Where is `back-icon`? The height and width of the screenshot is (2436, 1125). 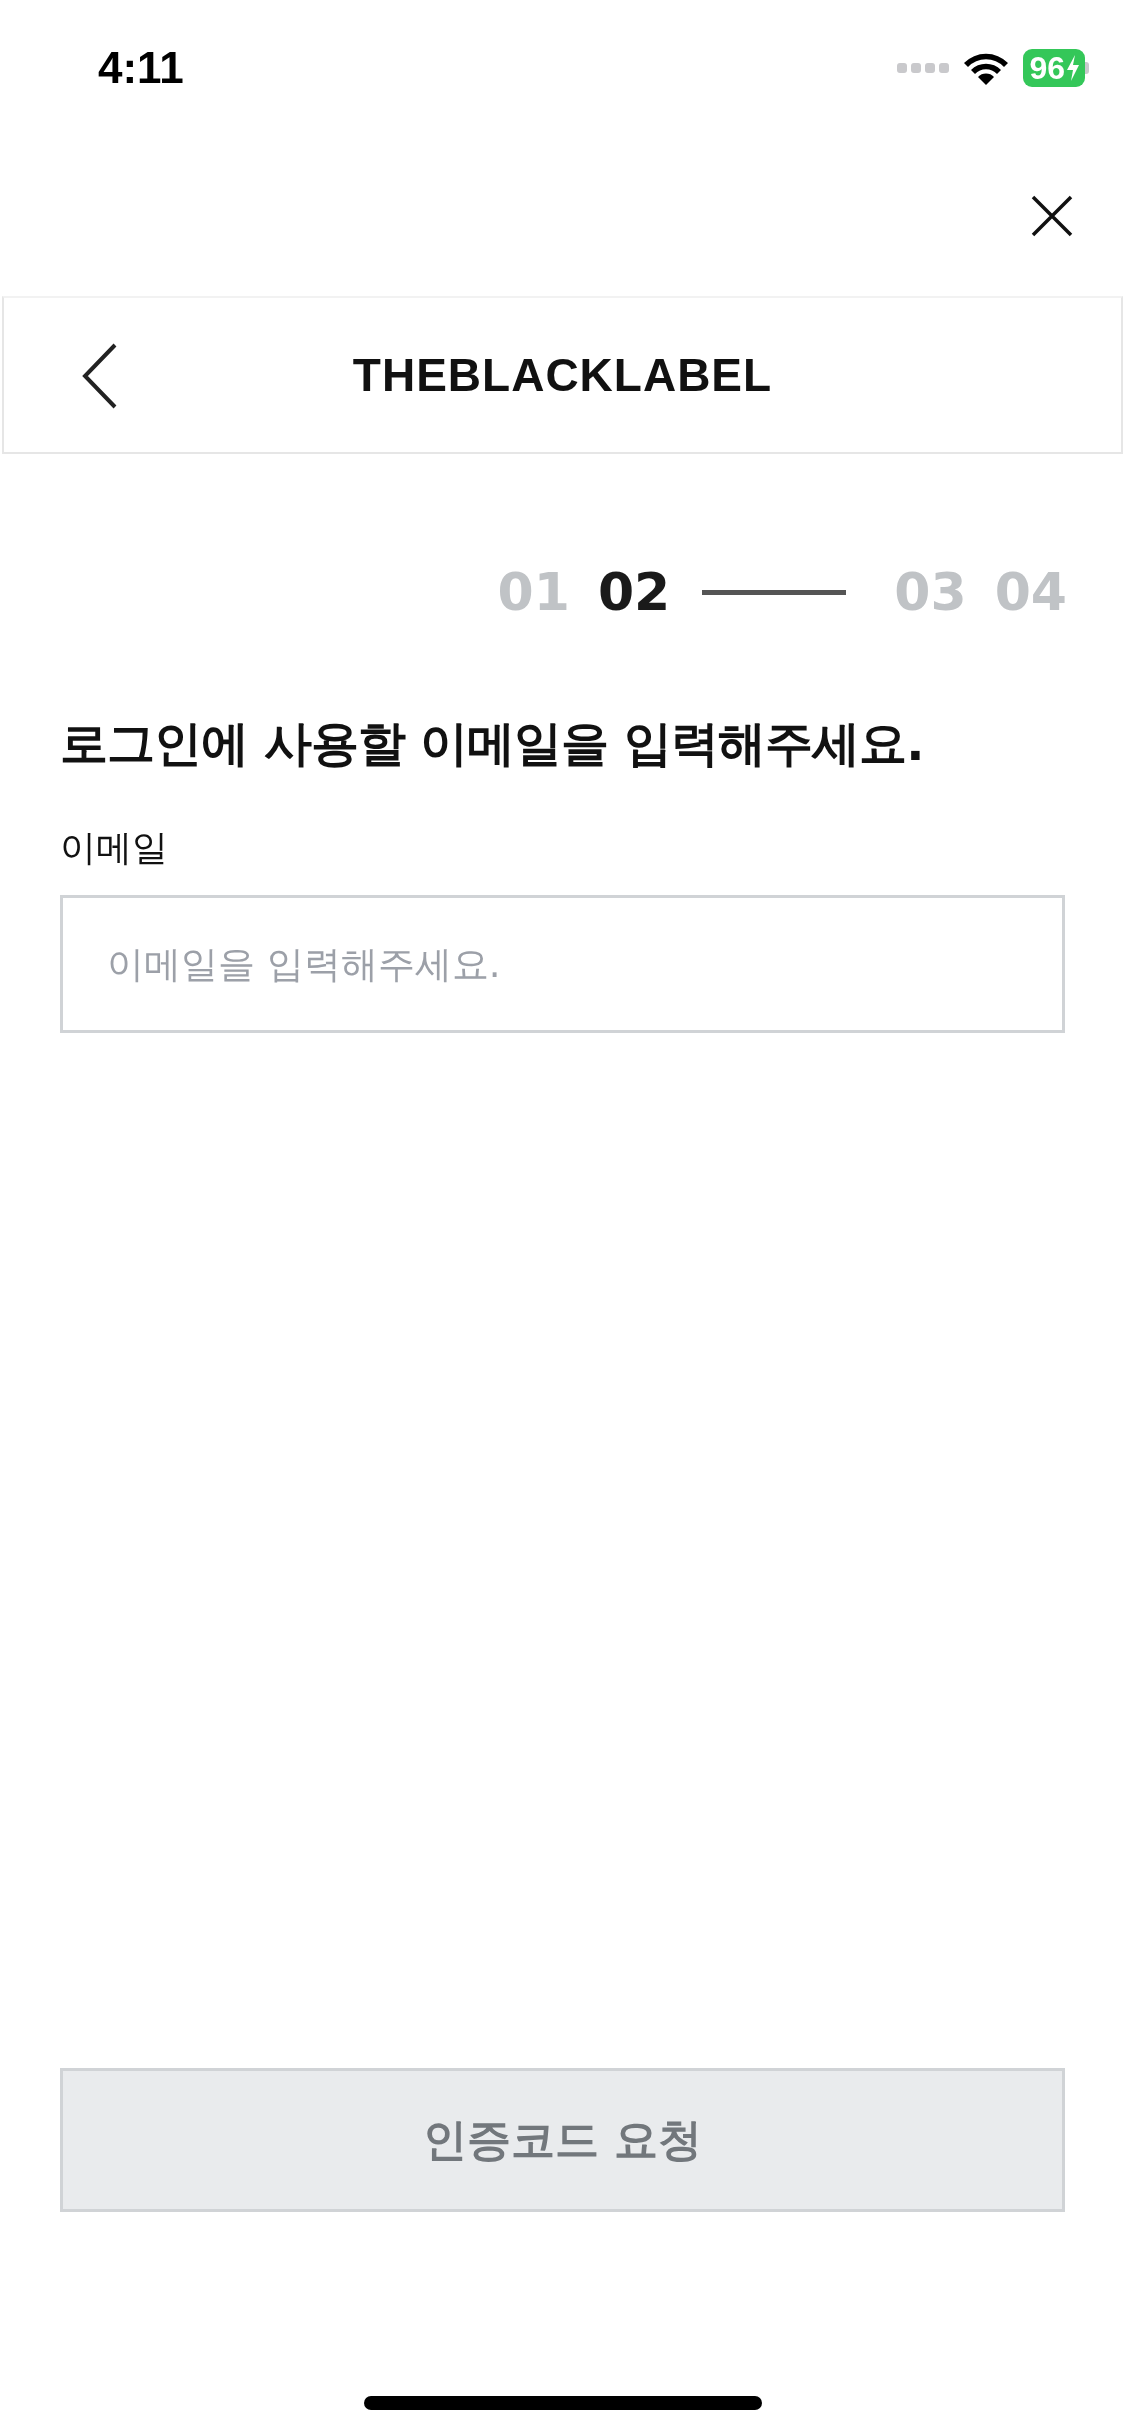 back-icon is located at coordinates (100, 376).